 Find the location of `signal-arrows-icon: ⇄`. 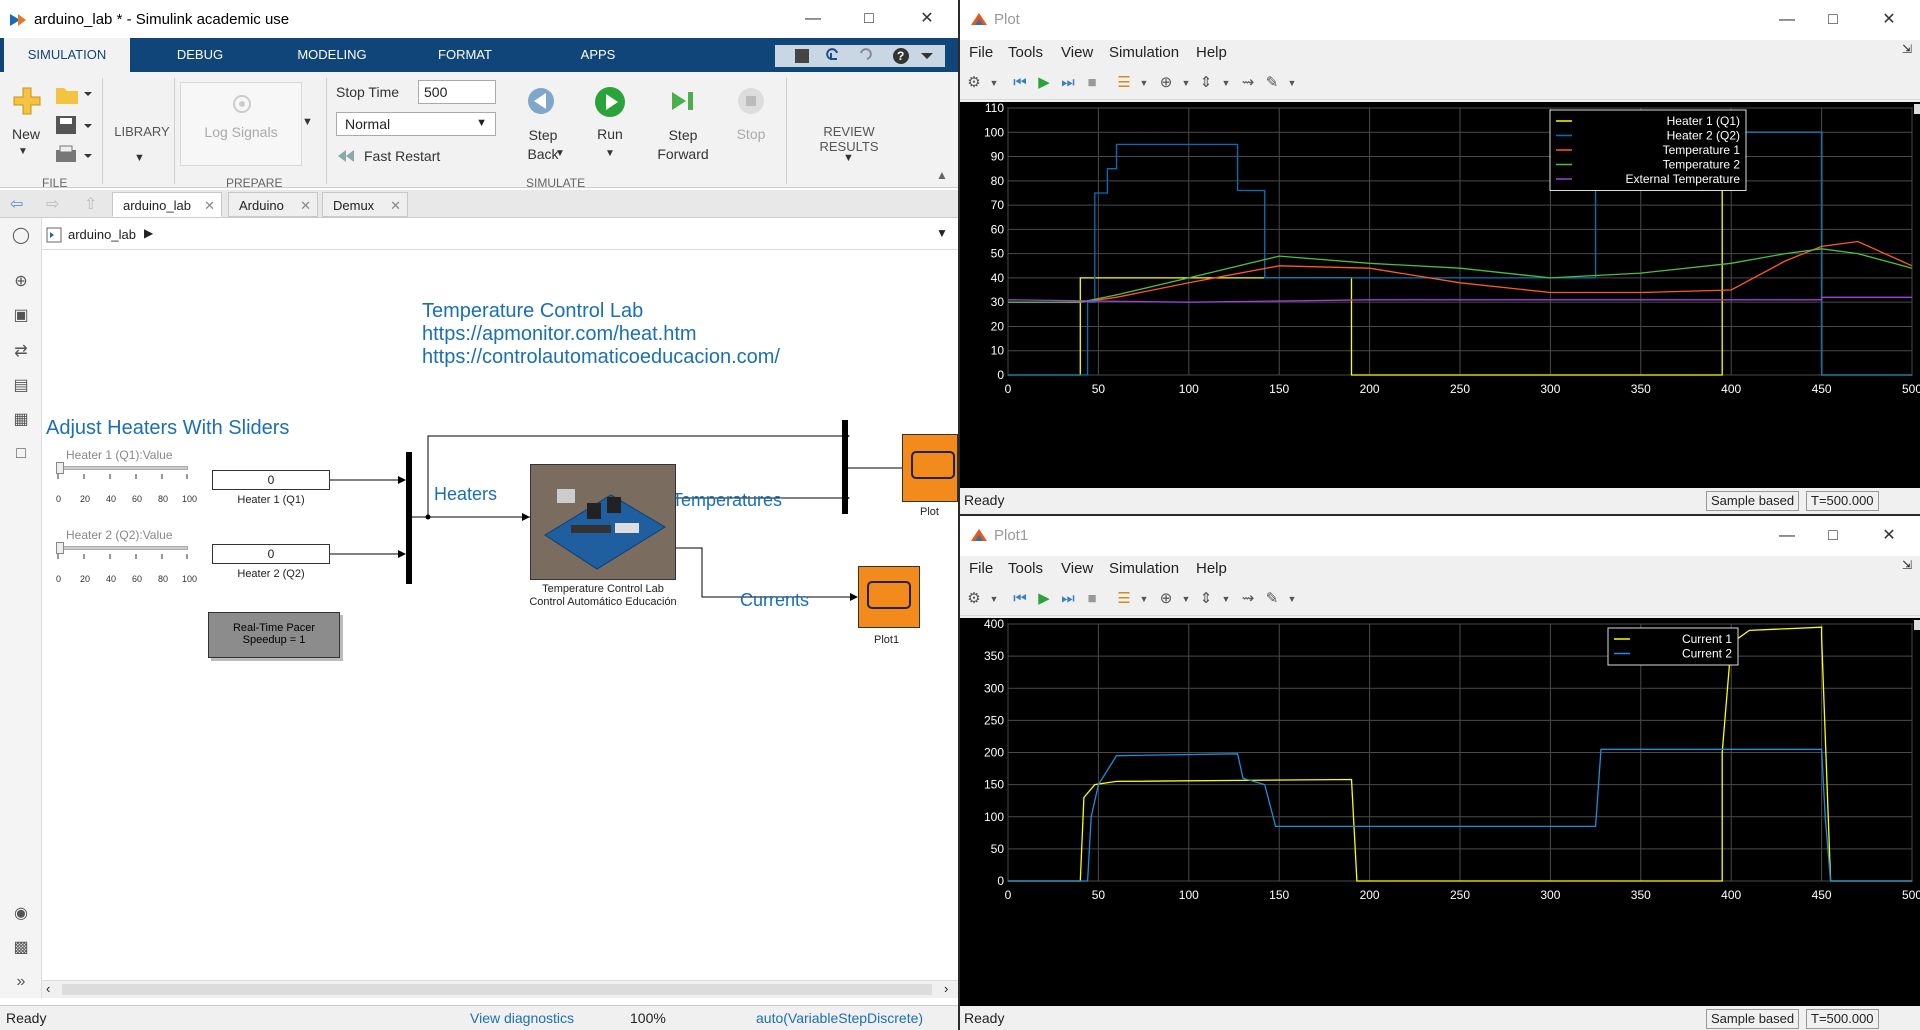

signal-arrows-icon: ⇄ is located at coordinates (21, 352).